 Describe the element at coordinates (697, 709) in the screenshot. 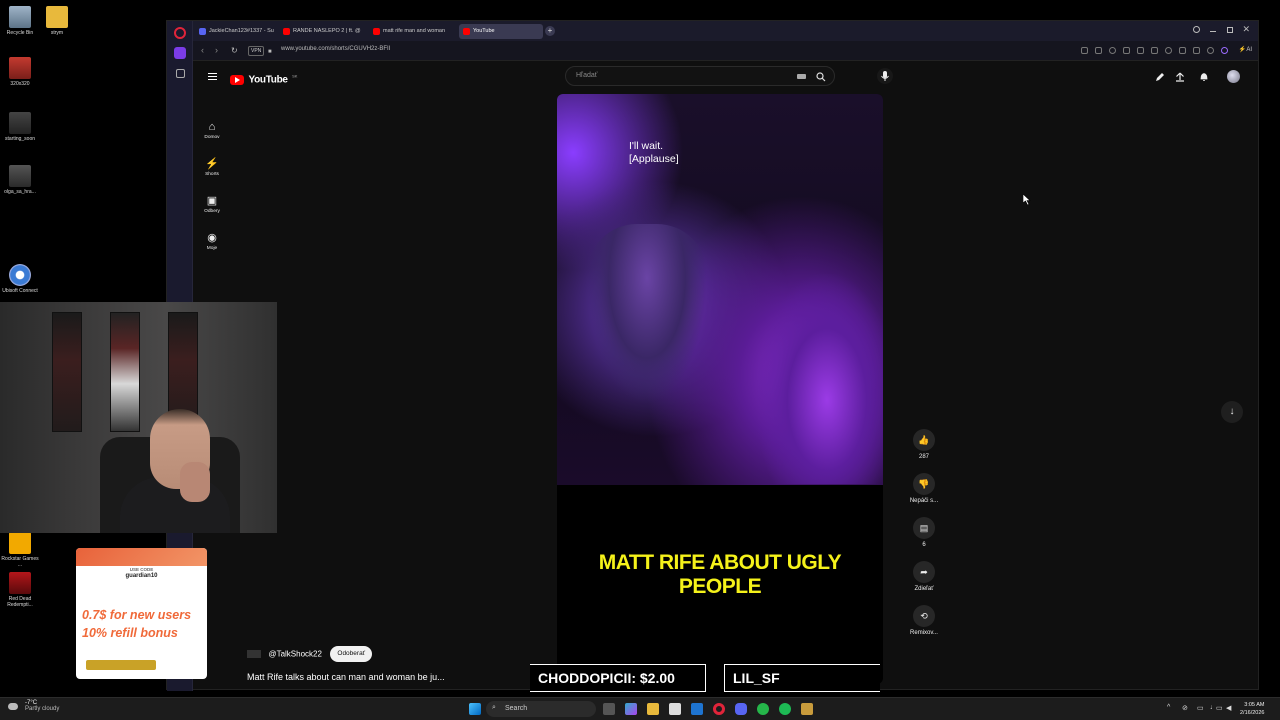

I see `outlook-icon` at that location.